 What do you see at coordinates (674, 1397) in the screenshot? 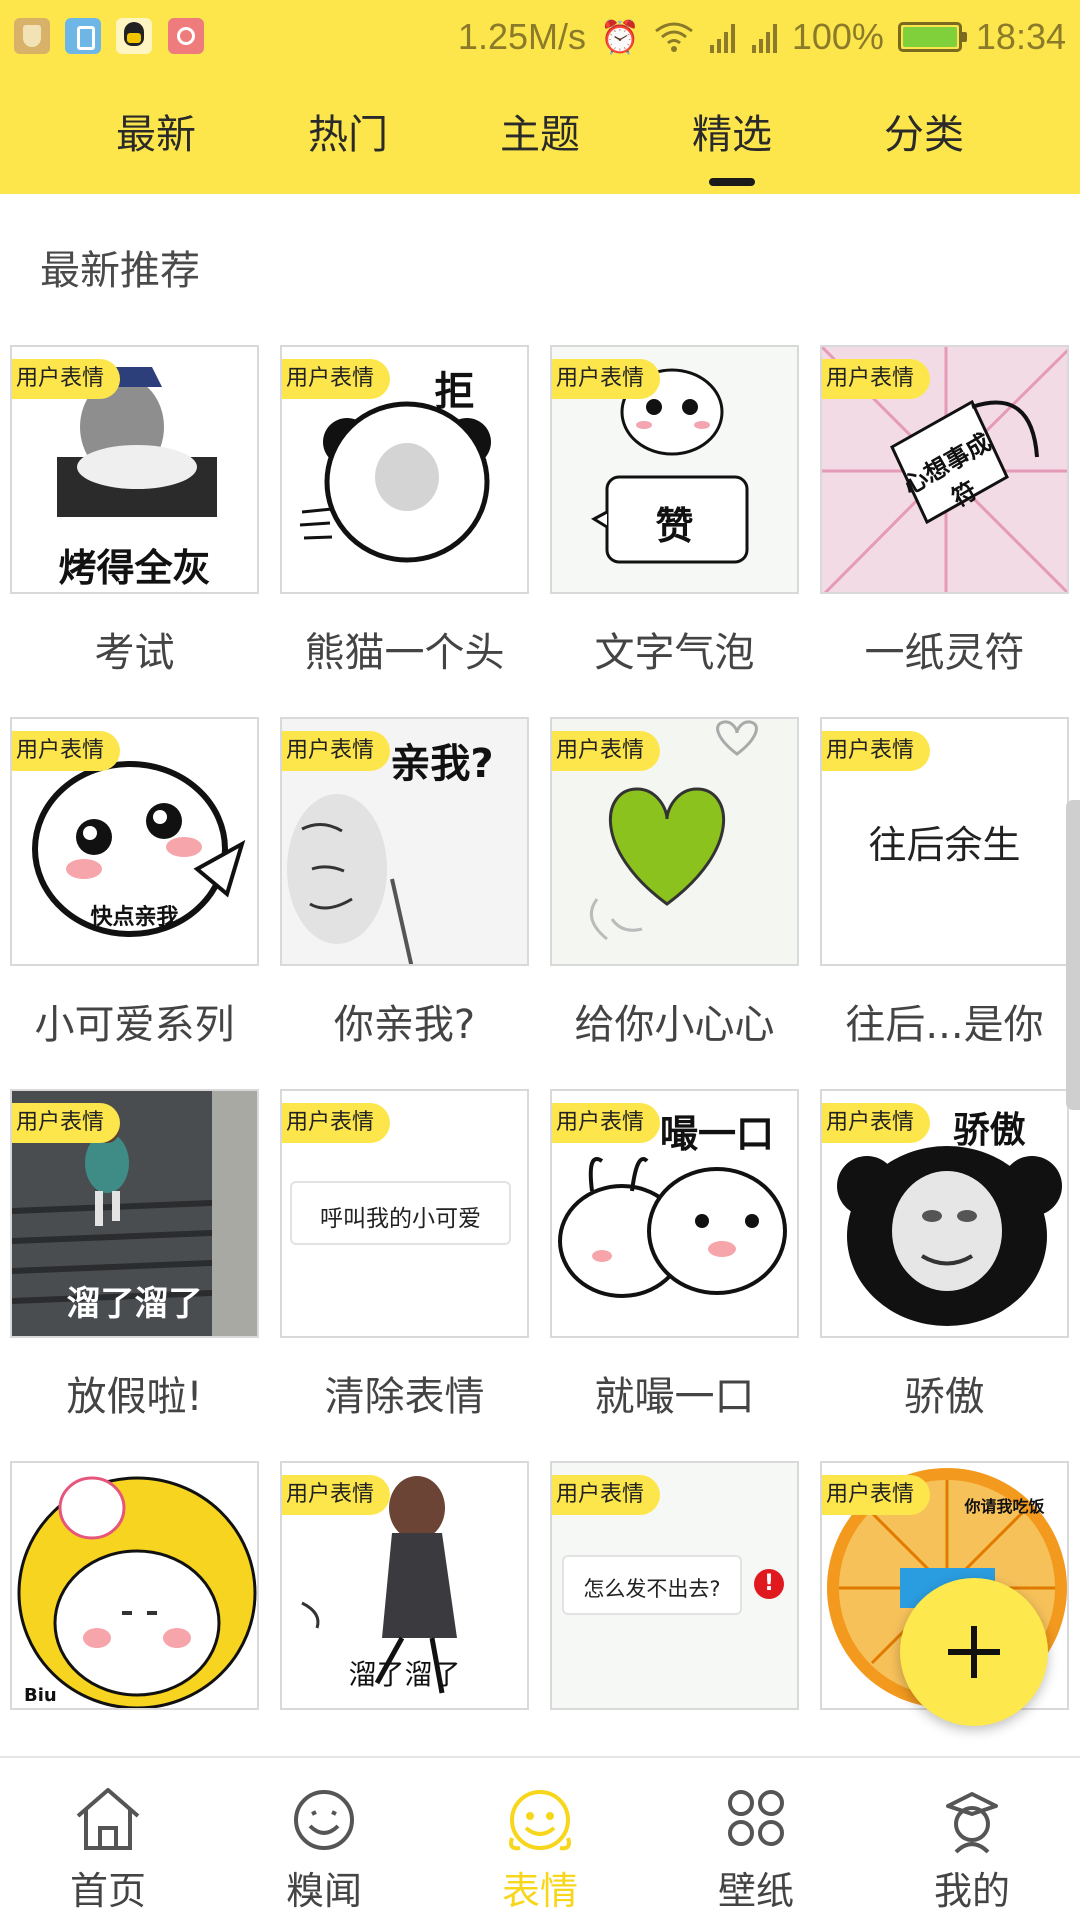
I see `sticker-label: 就嘬一口` at bounding box center [674, 1397].